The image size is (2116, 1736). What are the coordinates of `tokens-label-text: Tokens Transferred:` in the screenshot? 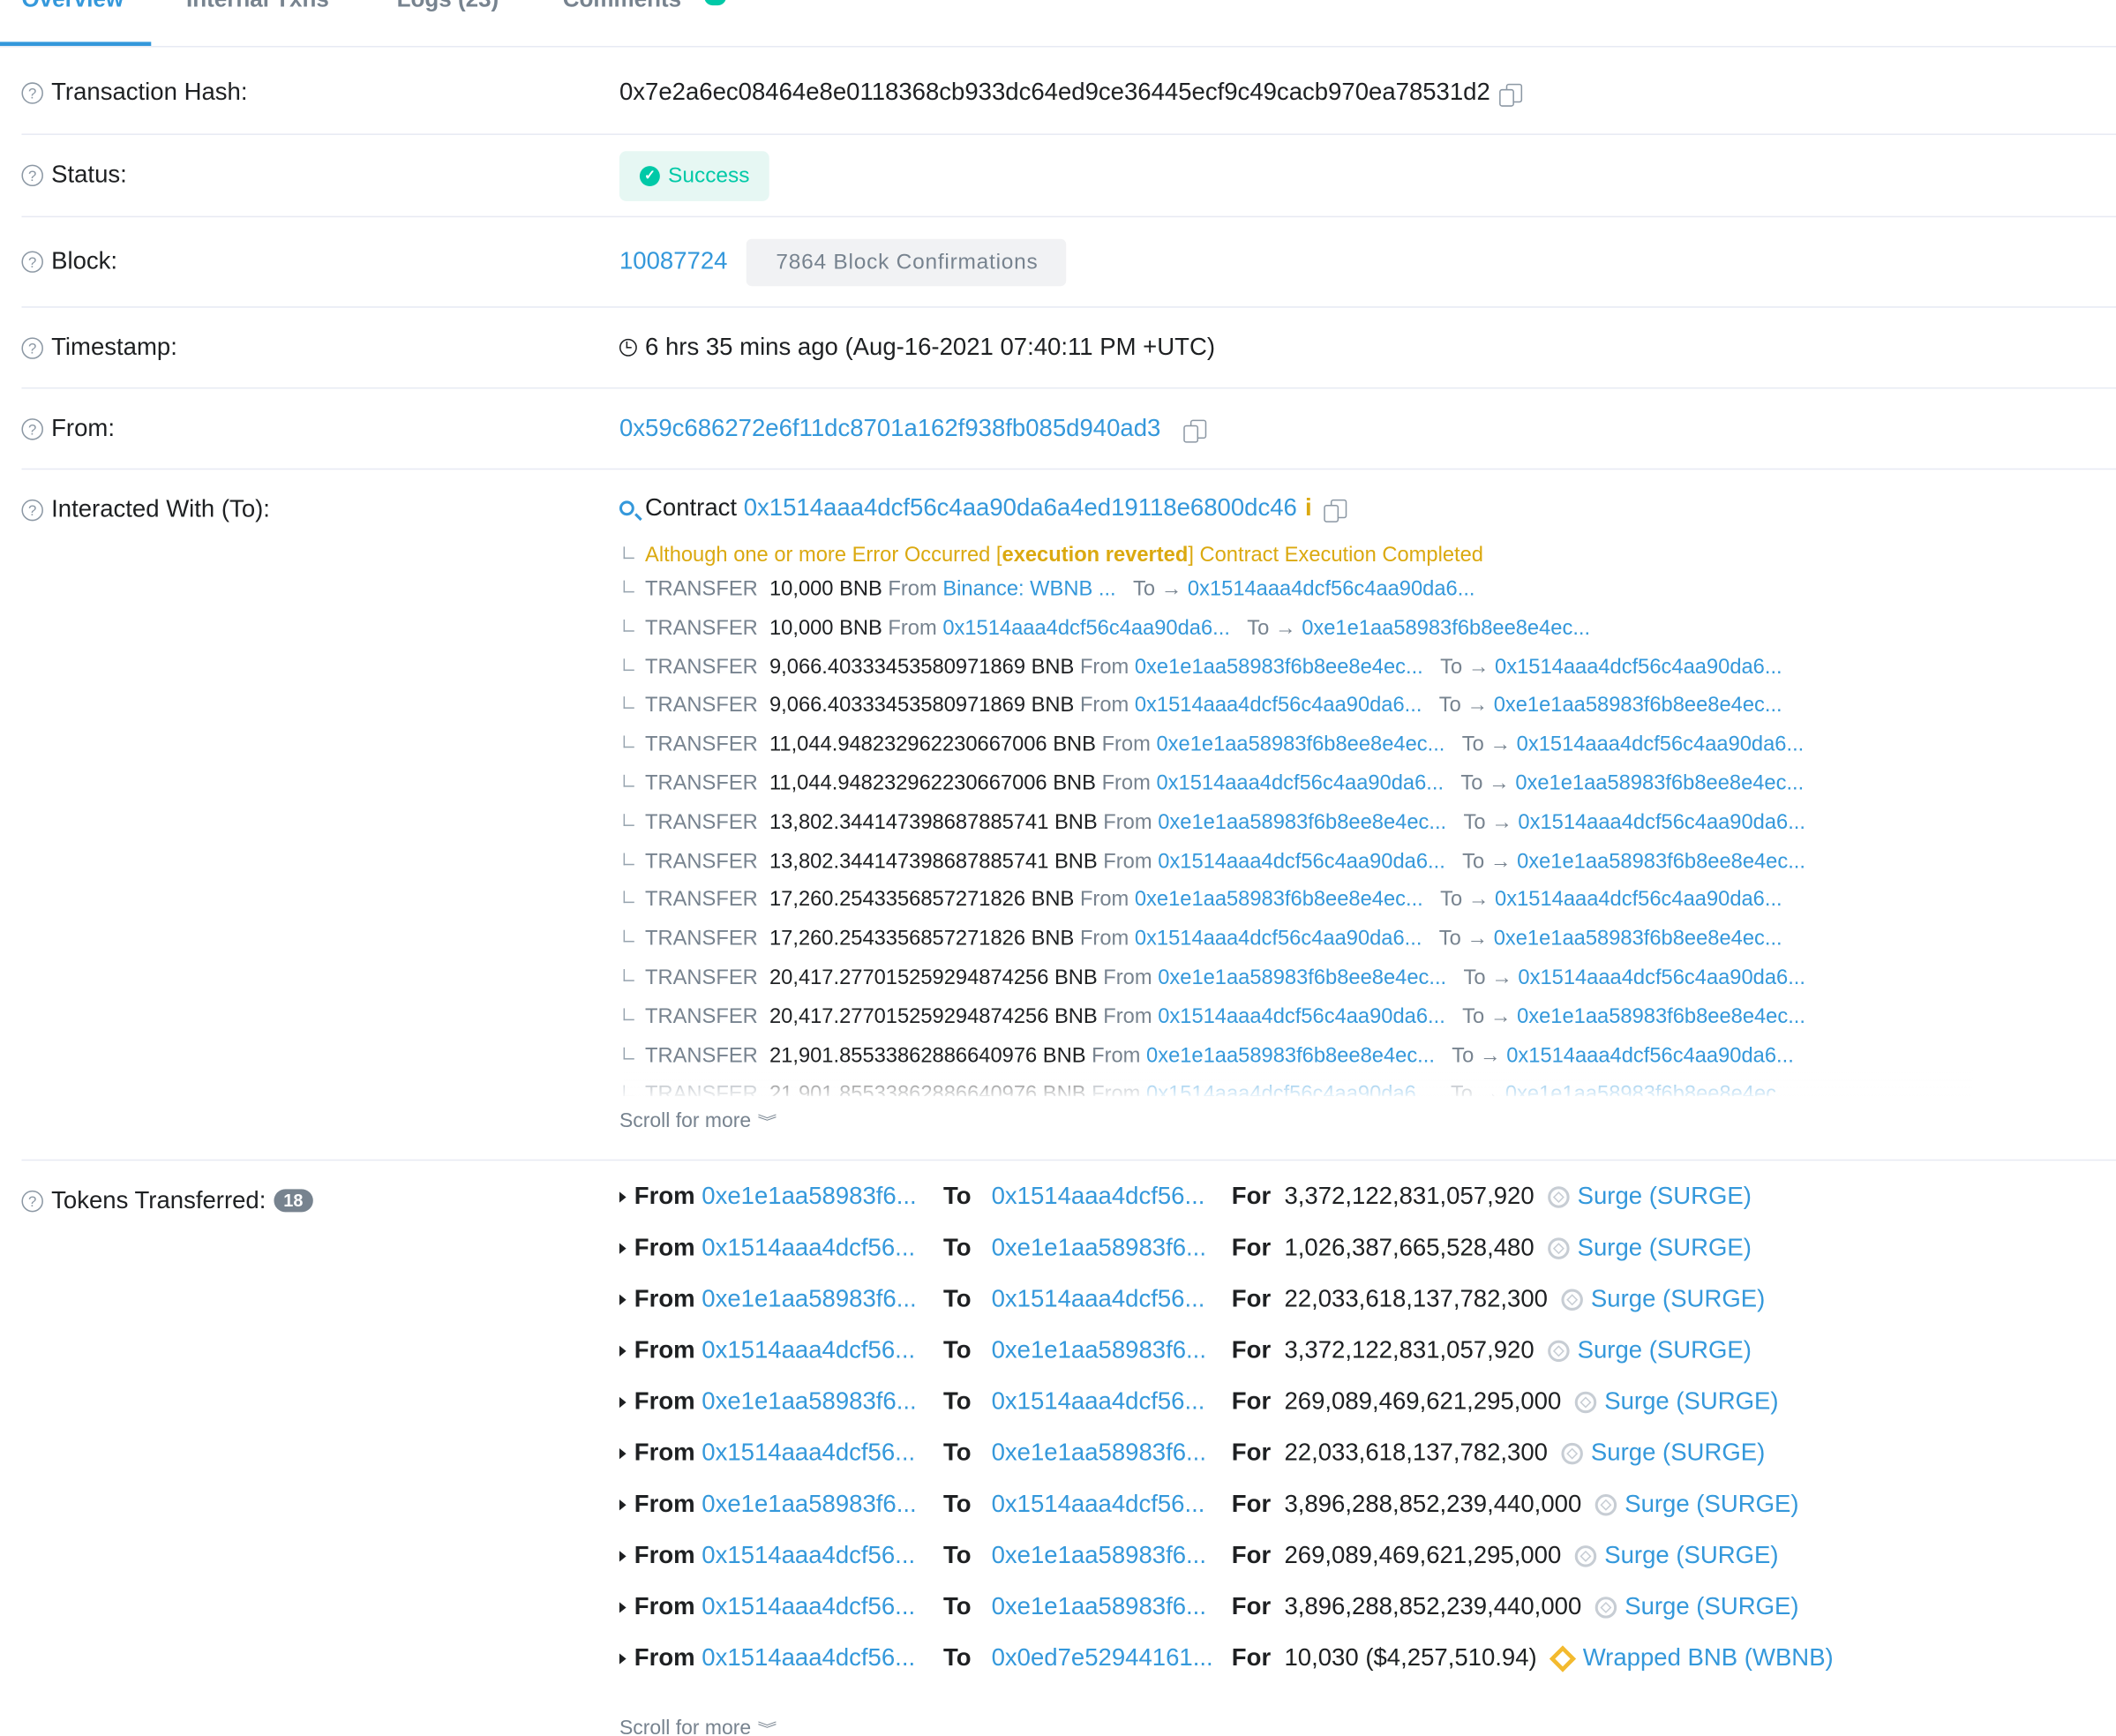 It's located at (158, 1200).